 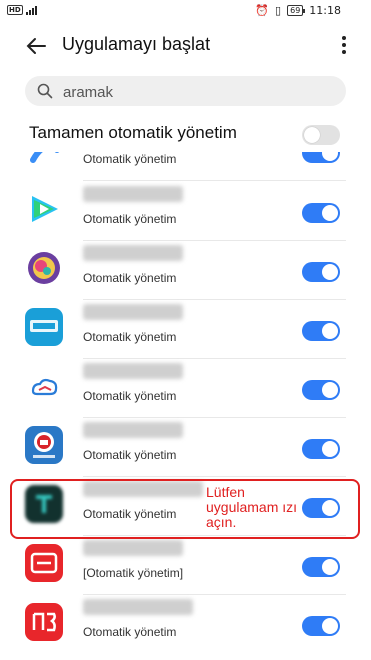 What do you see at coordinates (321, 135) in the screenshot?
I see `master-toggle-switch` at bounding box center [321, 135].